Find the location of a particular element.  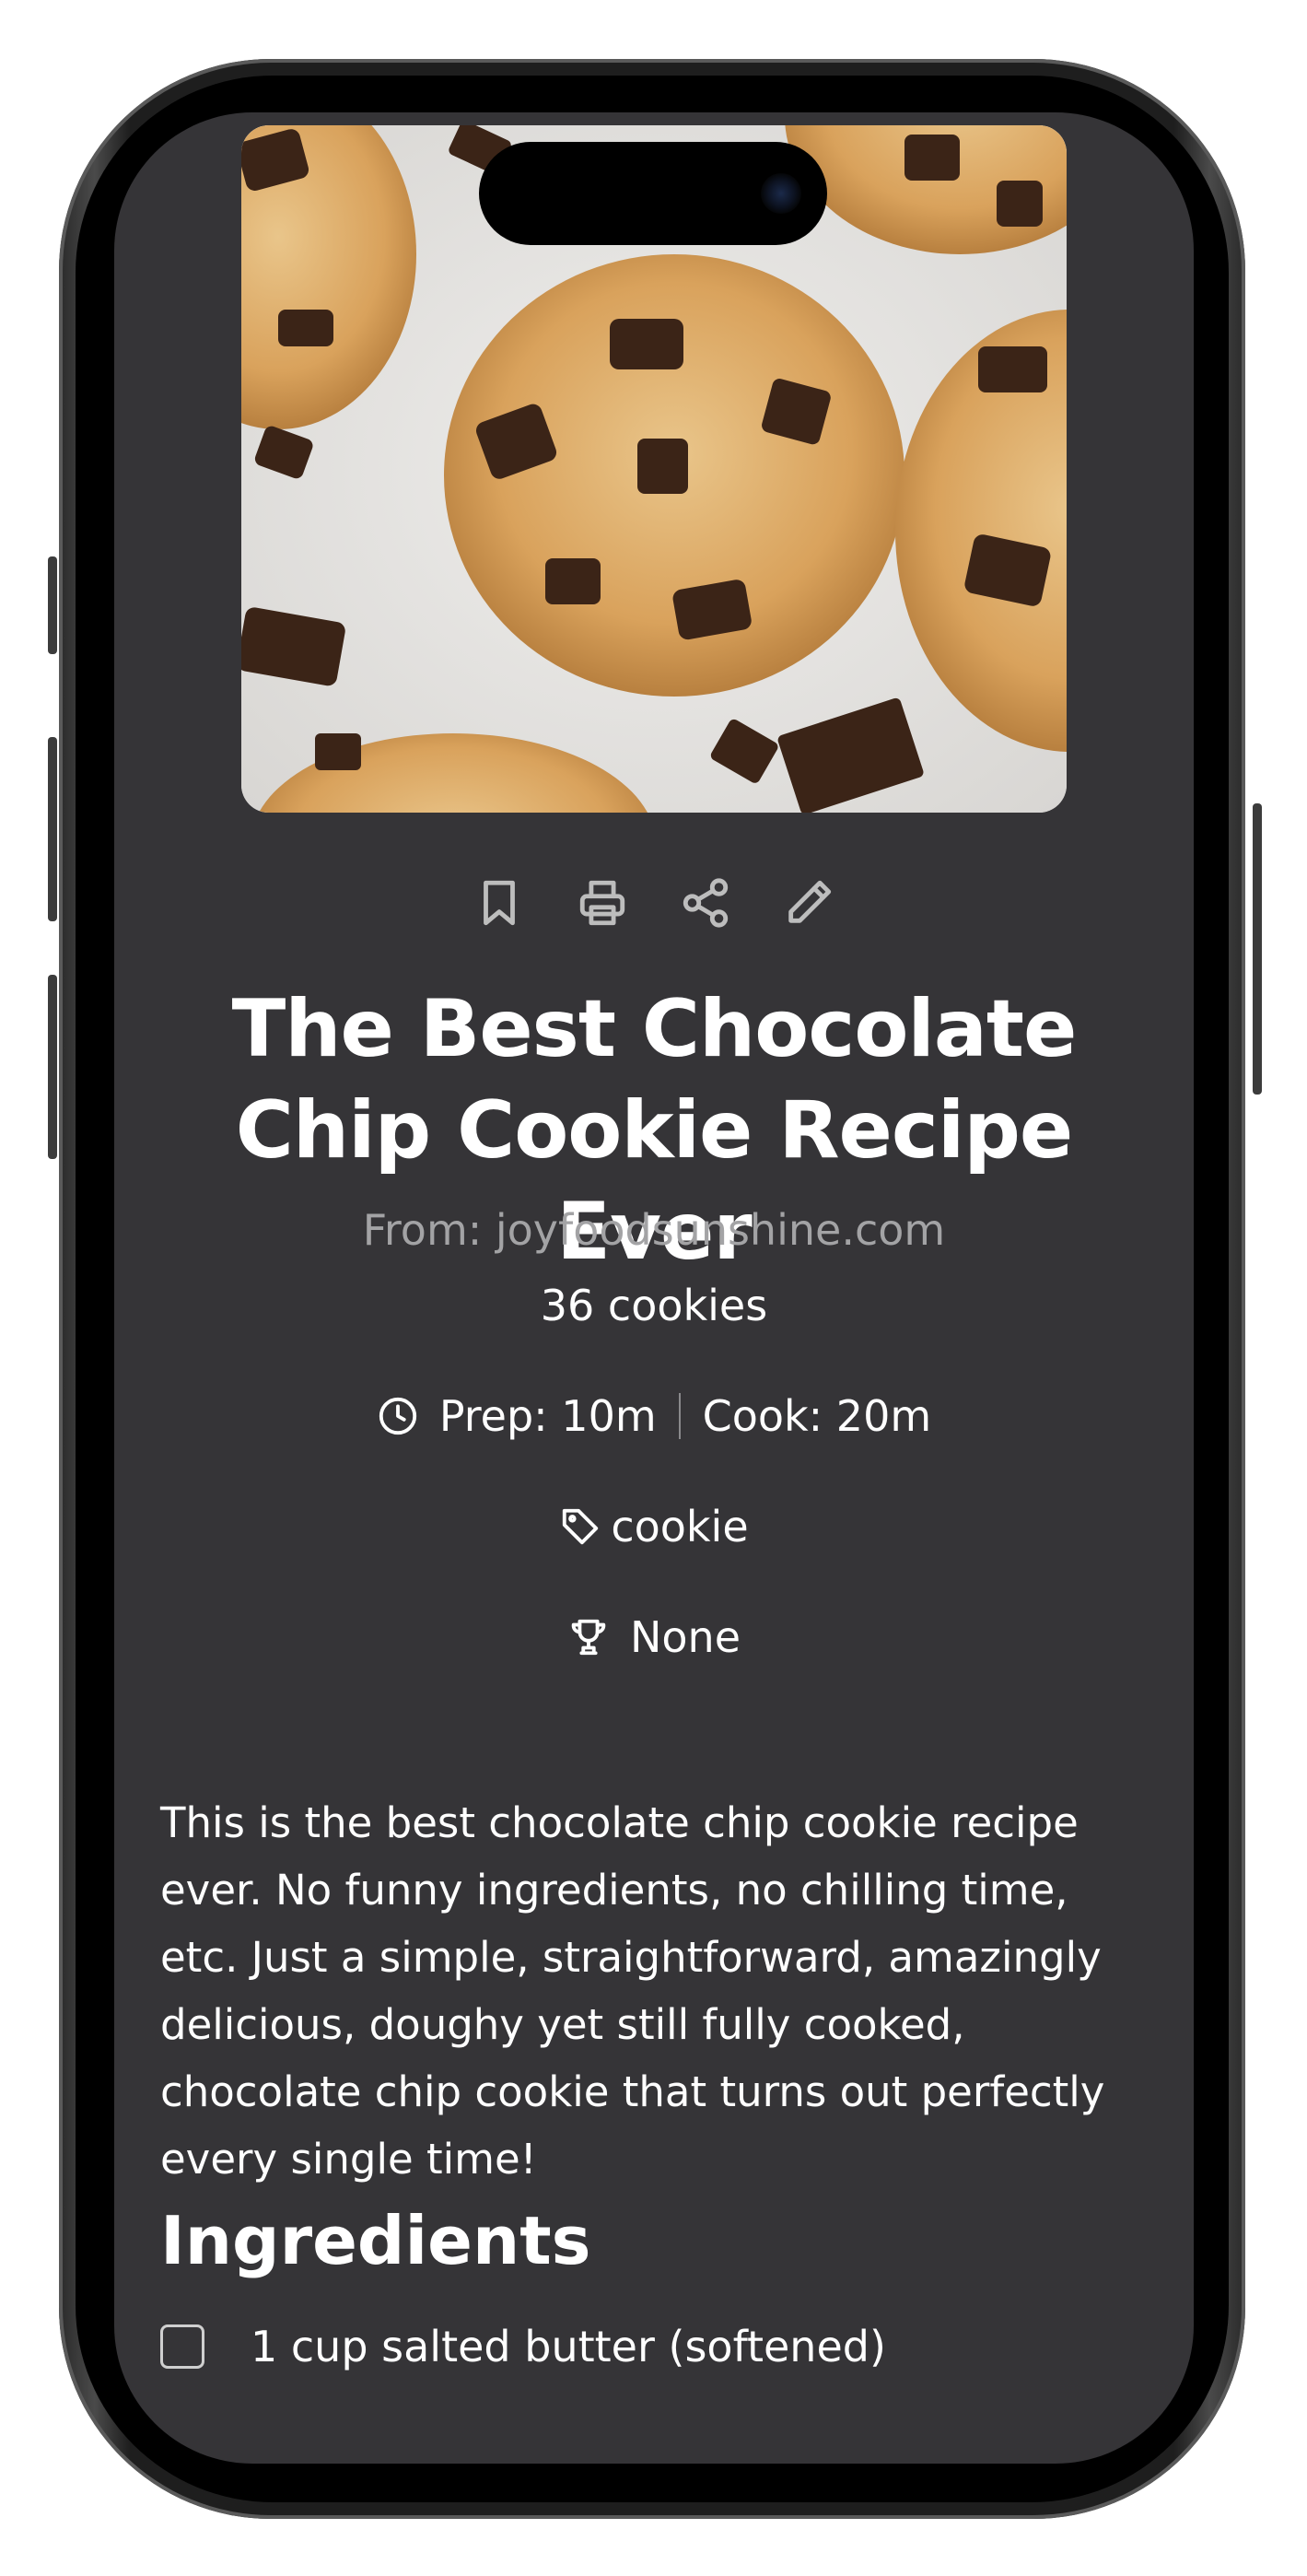

share-icon is located at coordinates (706, 903).